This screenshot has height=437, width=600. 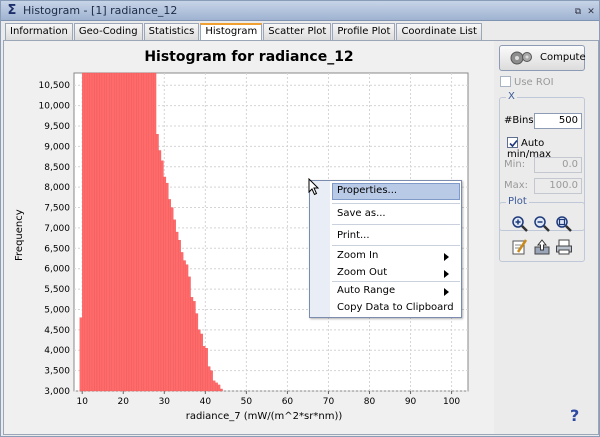 What do you see at coordinates (451, 402) in the screenshot?
I see `x-tick-label: 100` at bounding box center [451, 402].